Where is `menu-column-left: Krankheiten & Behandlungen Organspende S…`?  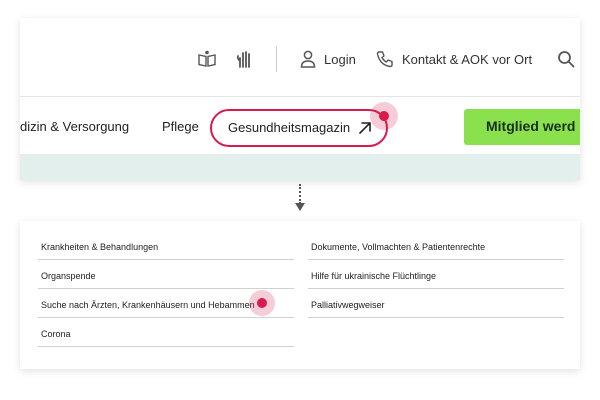 menu-column-left: Krankheiten & Behandlungen Organspende S… is located at coordinates (166, 289).